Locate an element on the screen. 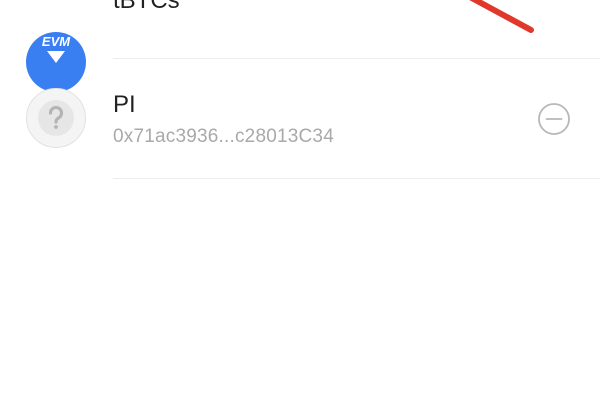 This screenshot has height=400, width=600. divider is located at coordinates (356, 178).